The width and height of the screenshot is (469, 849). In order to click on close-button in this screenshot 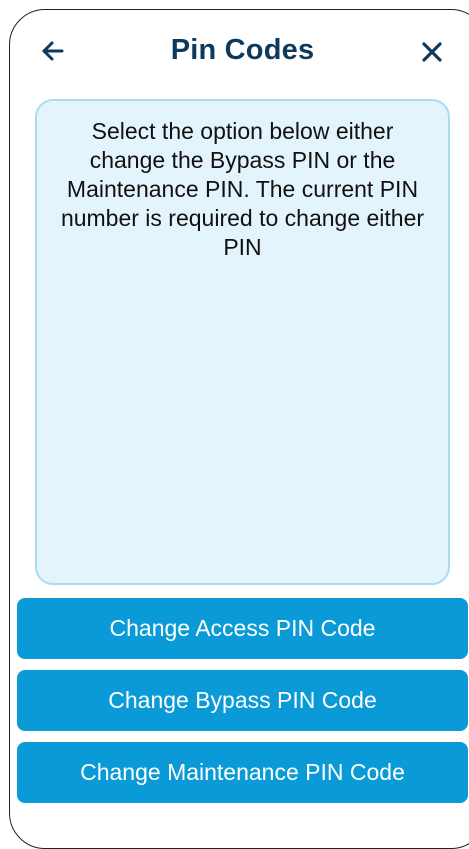, I will do `click(432, 52)`.